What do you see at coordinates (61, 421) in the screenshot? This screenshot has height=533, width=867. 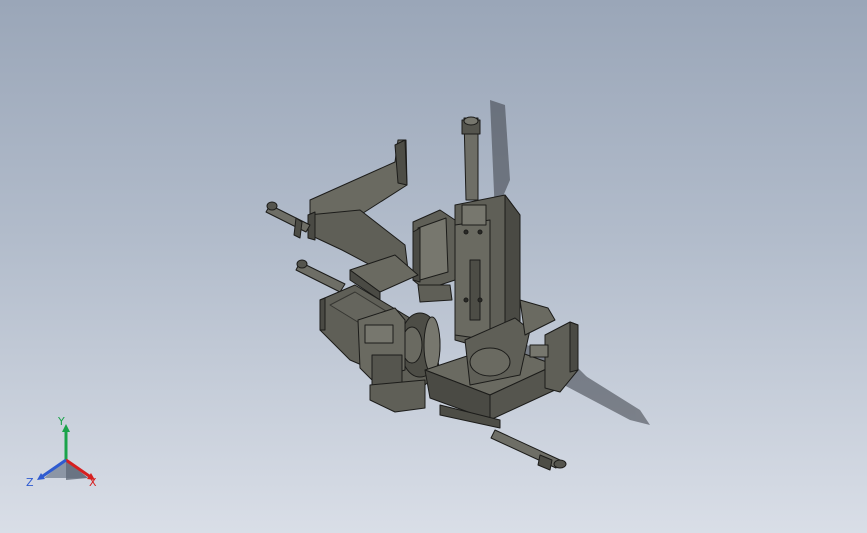 I see `y-axis-label: Y` at bounding box center [61, 421].